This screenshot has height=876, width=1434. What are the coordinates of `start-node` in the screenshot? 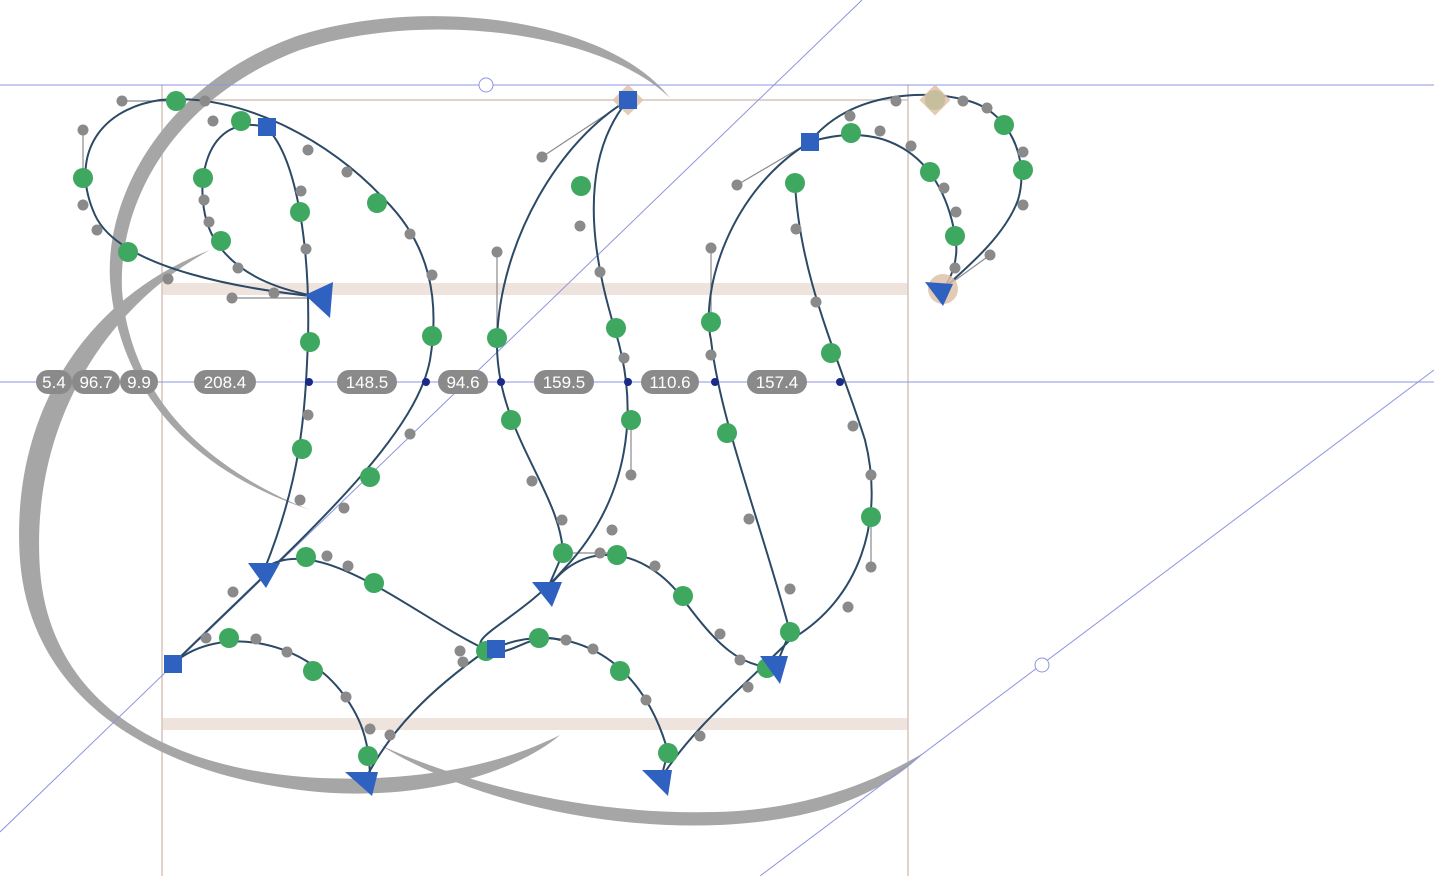 It's located at (547, 594).